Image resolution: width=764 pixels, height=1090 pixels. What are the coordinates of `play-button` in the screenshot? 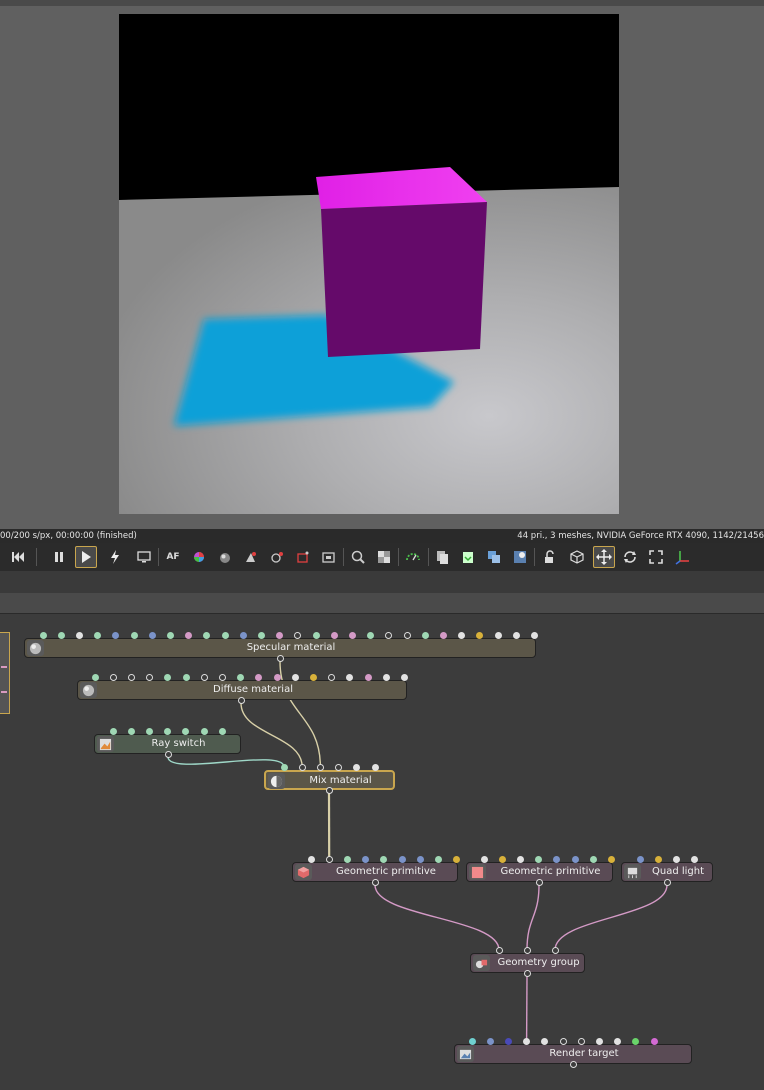 It's located at (86, 557).